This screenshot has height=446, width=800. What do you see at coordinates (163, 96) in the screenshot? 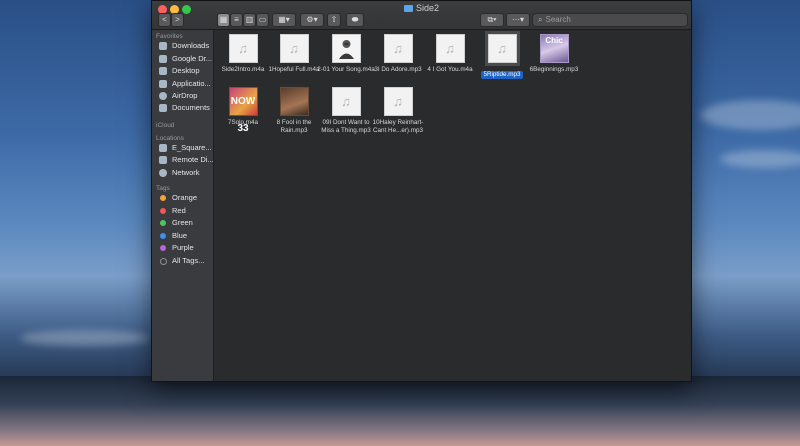
I see `airdrop-icon` at bounding box center [163, 96].